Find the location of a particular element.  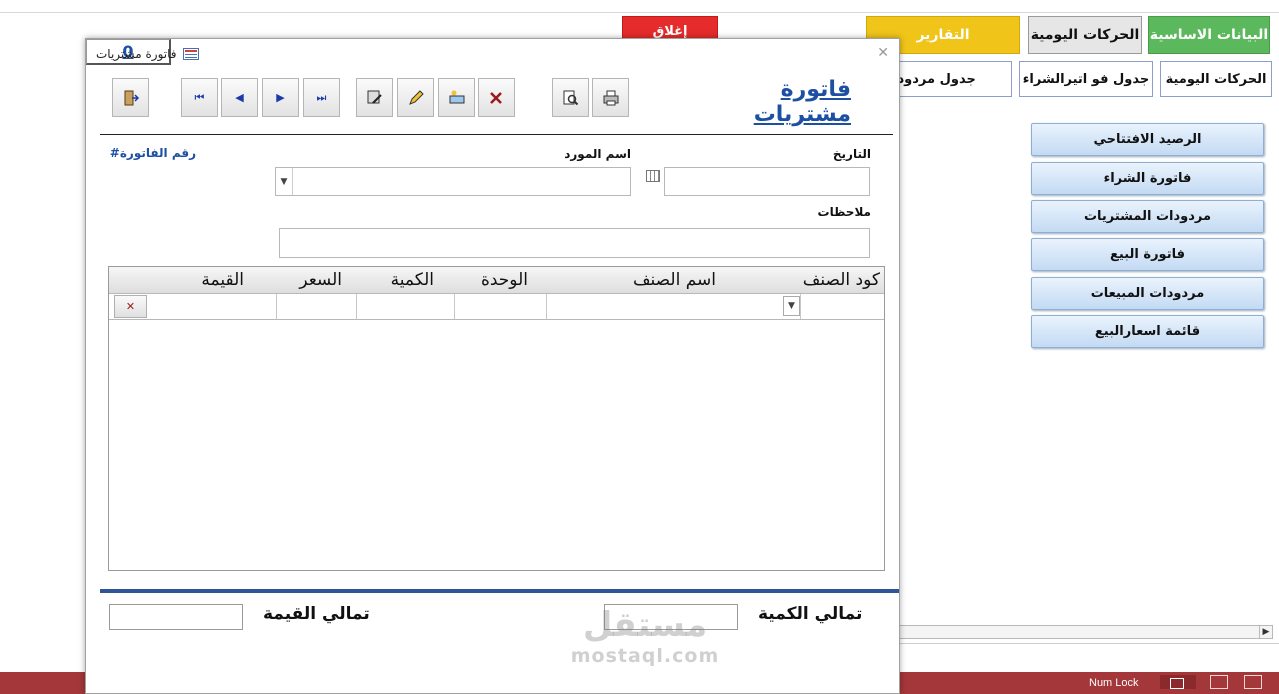

item-code-cell is located at coordinates (842, 306).